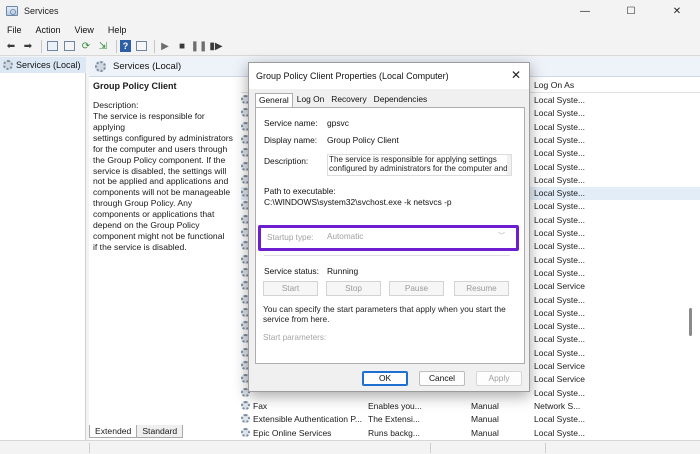 Image resolution: width=700 pixels, height=454 pixels. Describe the element at coordinates (162, 192) in the screenshot. I see `description-line: components will not be manageable` at that location.